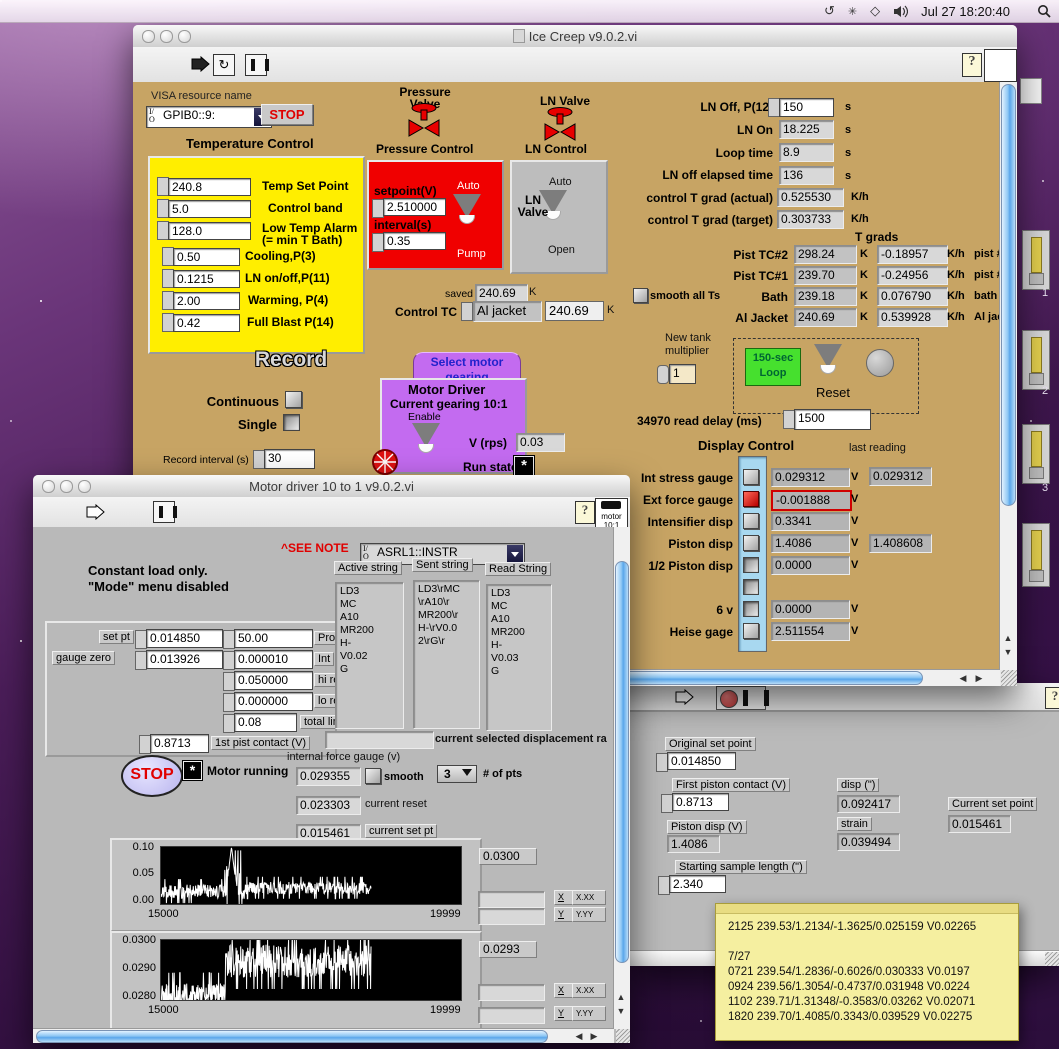 The image size is (1059, 1049). I want to click on disp-chart, so click(311, 970).